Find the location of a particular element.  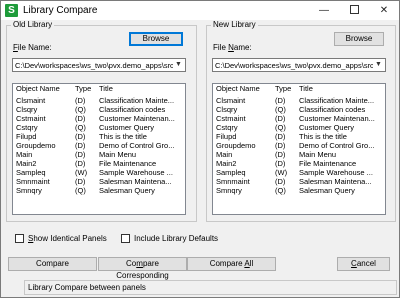

title-bar: S Library Compare — ✕ is located at coordinates (200, 10).